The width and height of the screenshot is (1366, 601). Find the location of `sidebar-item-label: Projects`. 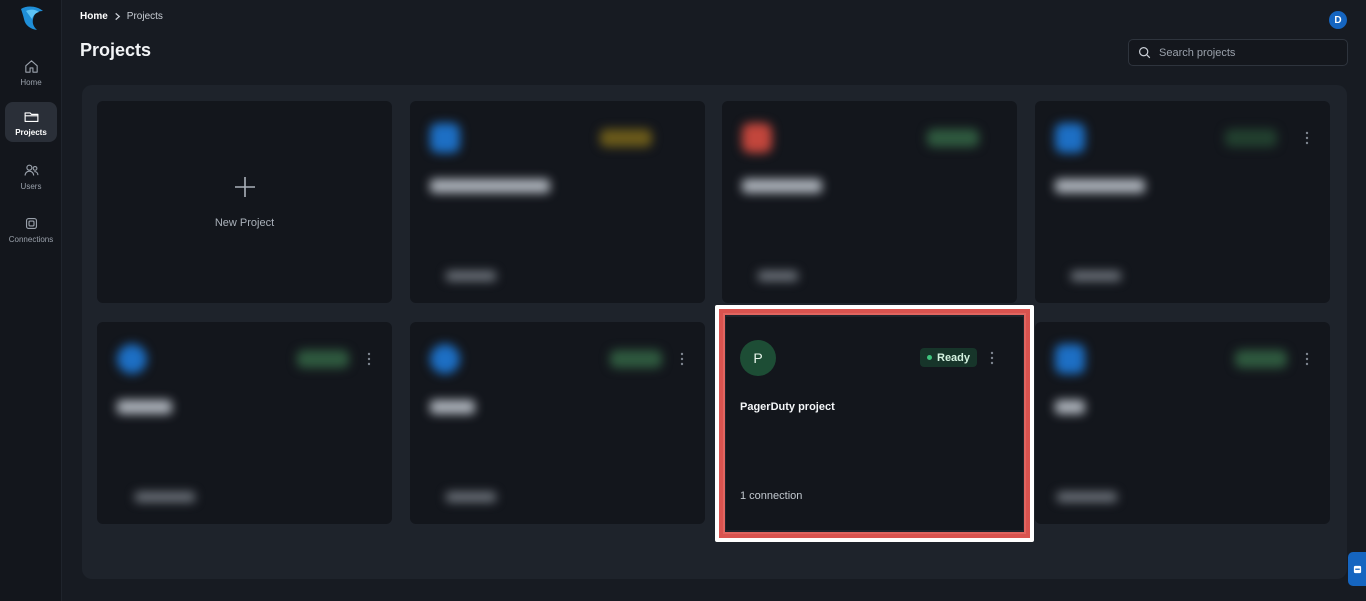

sidebar-item-label: Projects is located at coordinates (31, 132).